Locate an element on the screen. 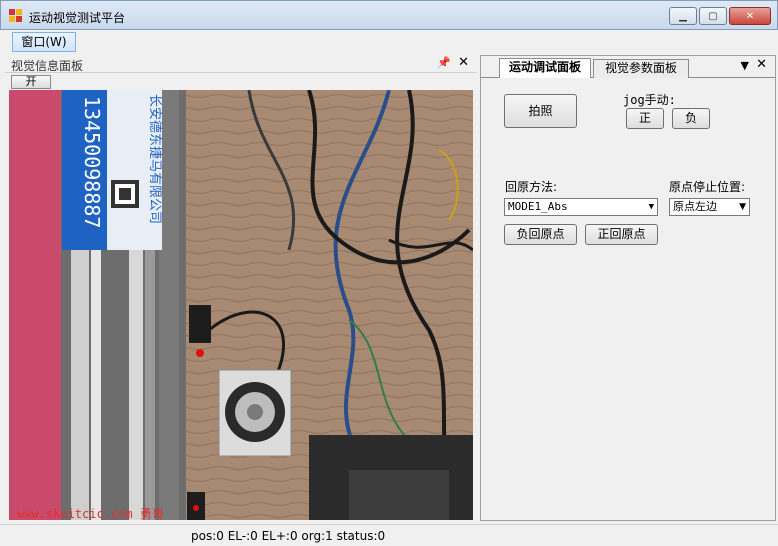  jog-negative-button: 负 is located at coordinates (691, 118).